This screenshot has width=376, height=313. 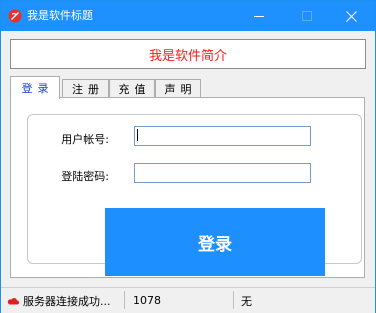 I want to click on close-button, so click(x=351, y=16).